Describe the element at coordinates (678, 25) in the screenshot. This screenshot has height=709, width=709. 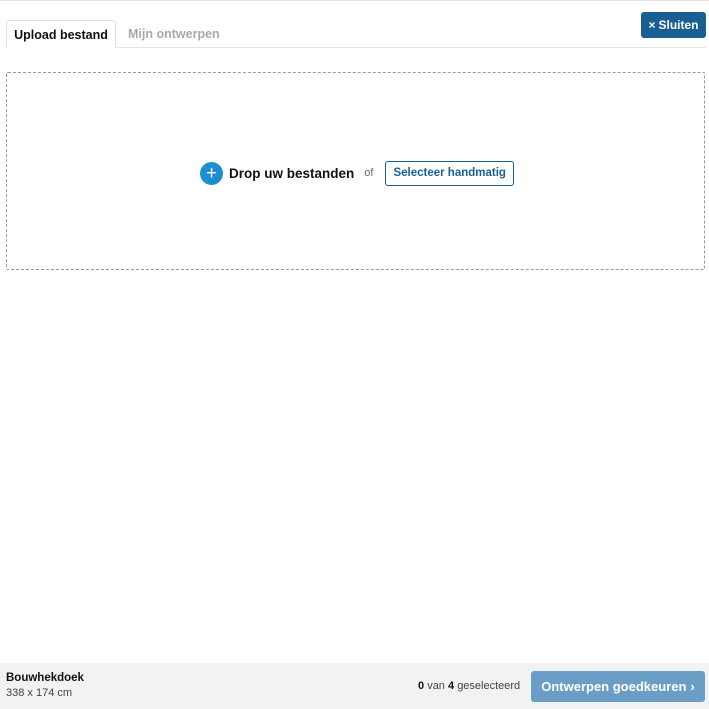
I see `close-button-label: Sluiten` at that location.